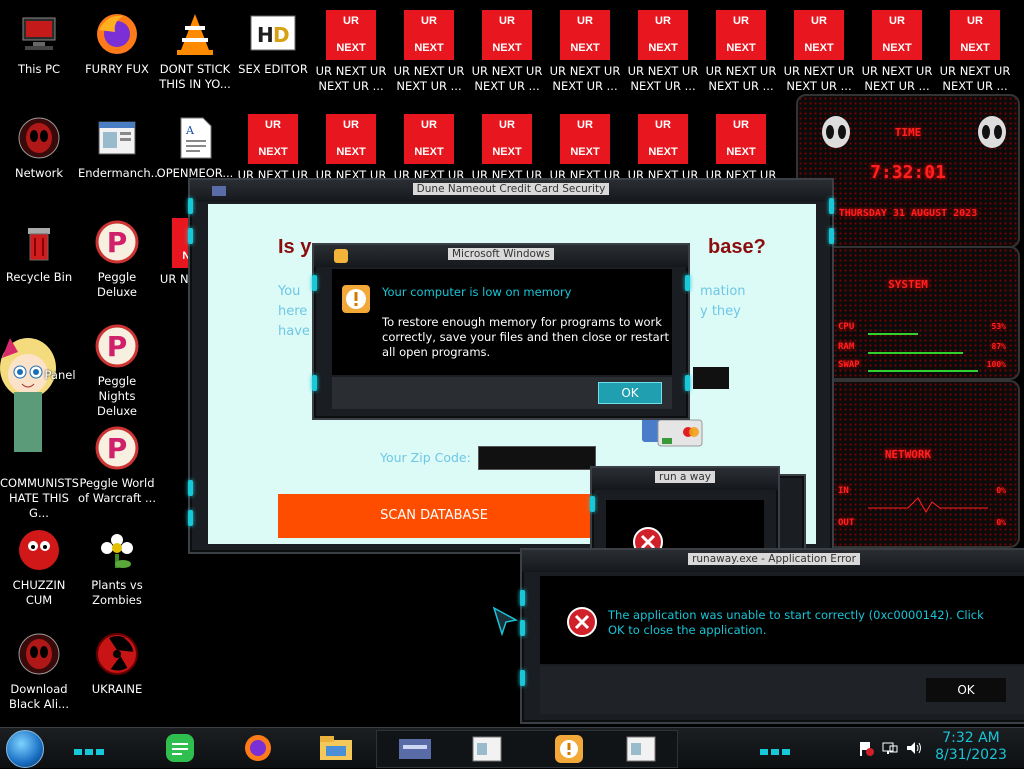 The image size is (1024, 769). Describe the element at coordinates (846, 523) in the screenshot. I see `gadget-net-out-label: OUT` at that location.